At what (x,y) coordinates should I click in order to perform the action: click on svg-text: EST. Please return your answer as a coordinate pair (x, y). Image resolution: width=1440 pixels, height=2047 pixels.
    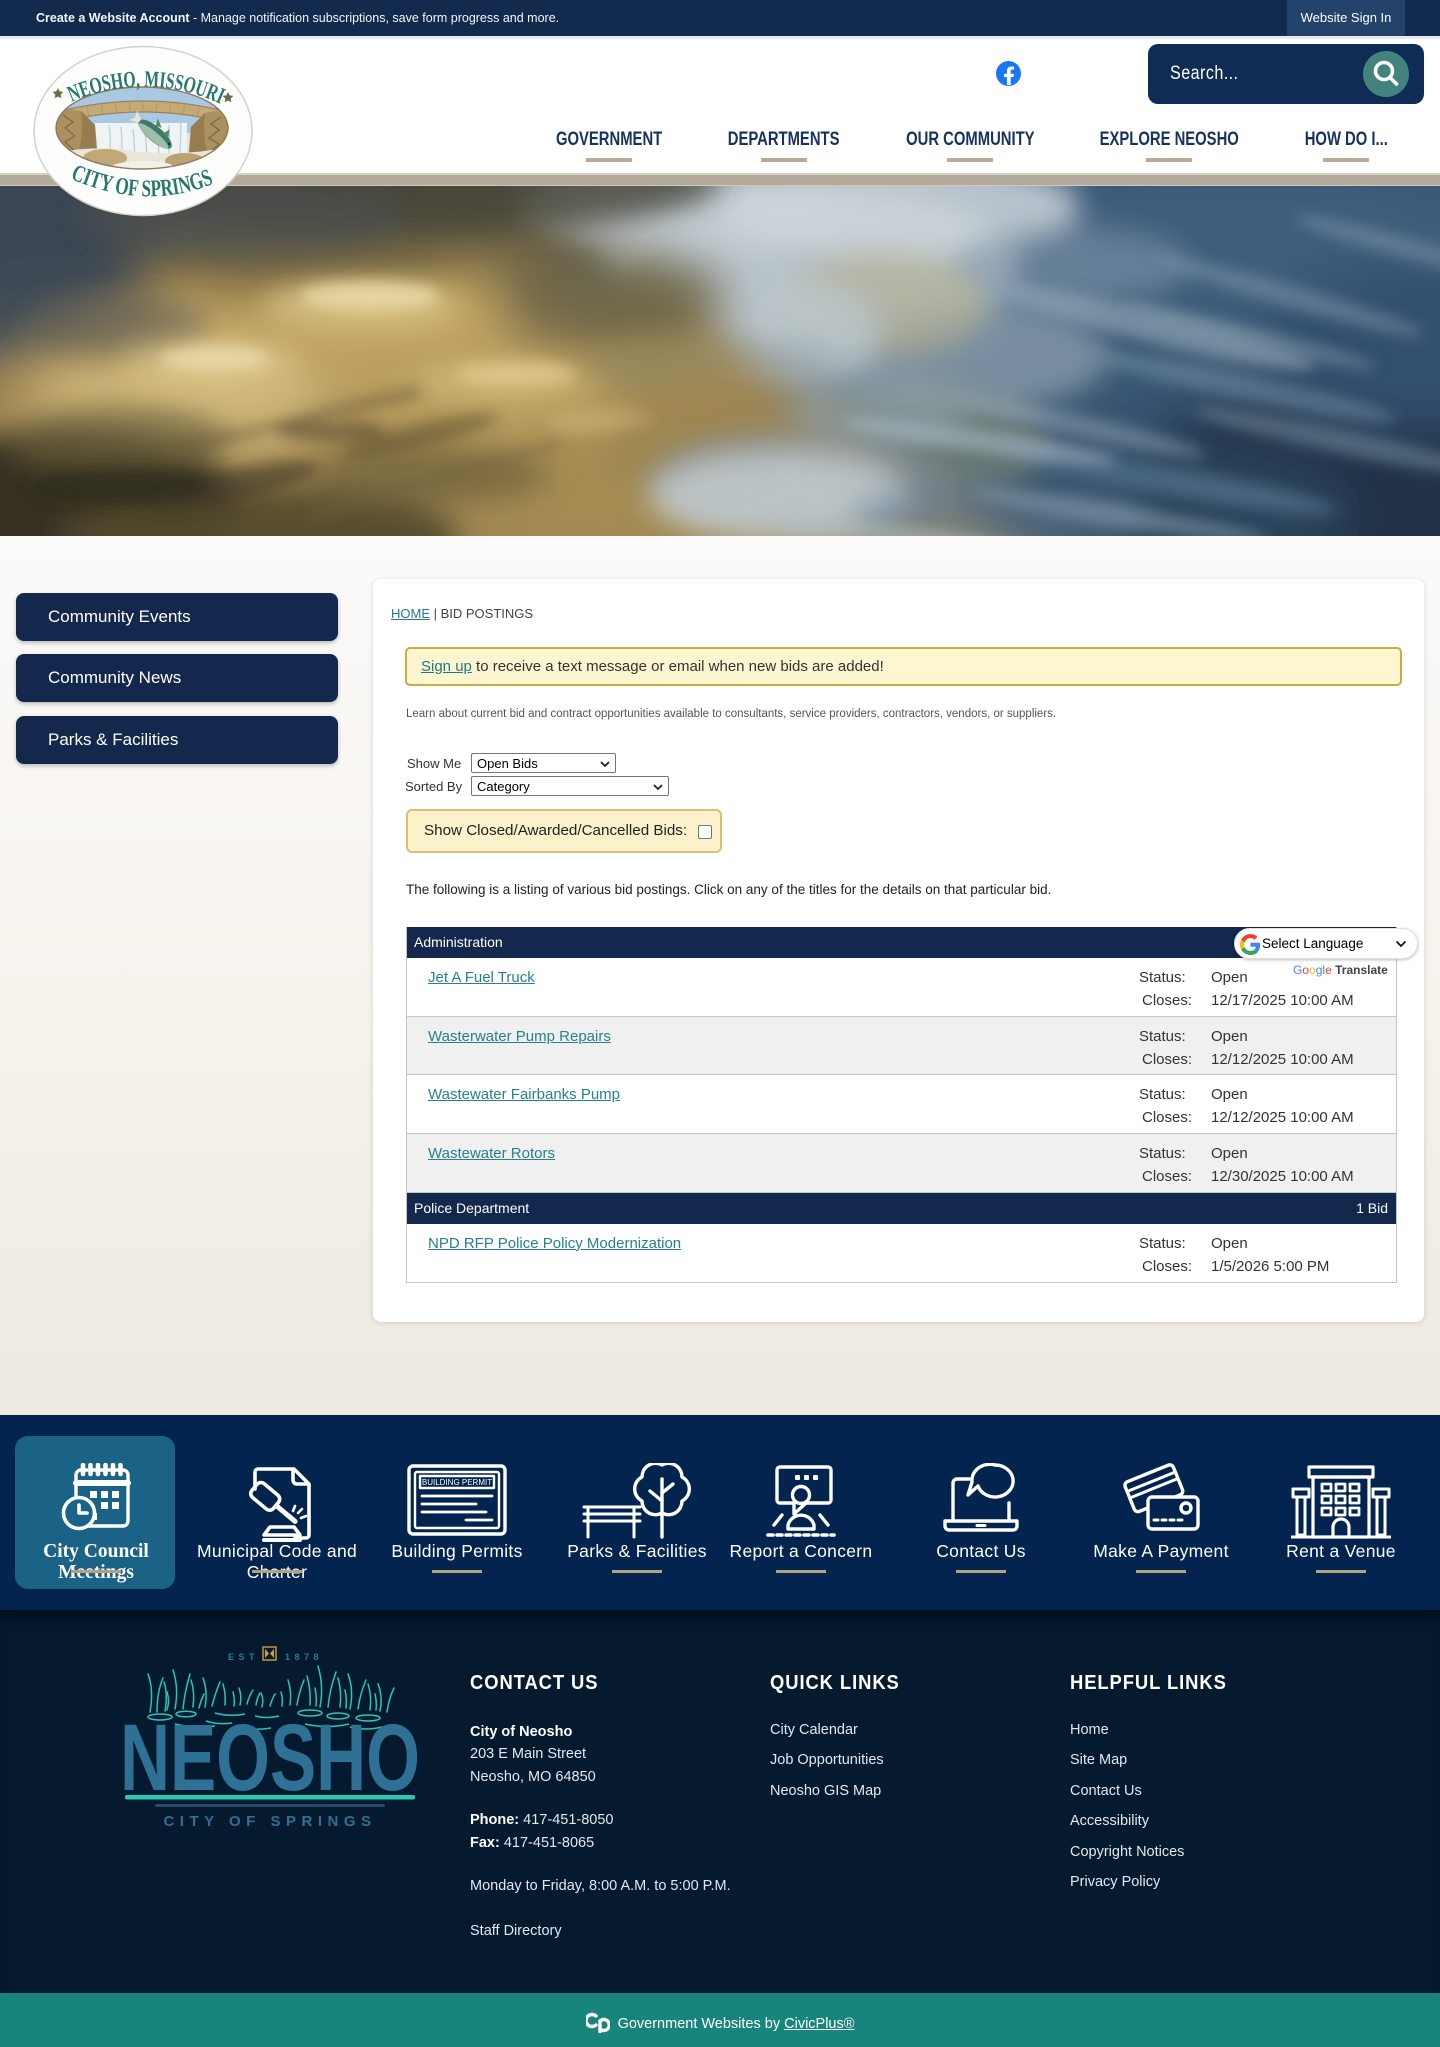
    Looking at the image, I should click on (243, 1657).